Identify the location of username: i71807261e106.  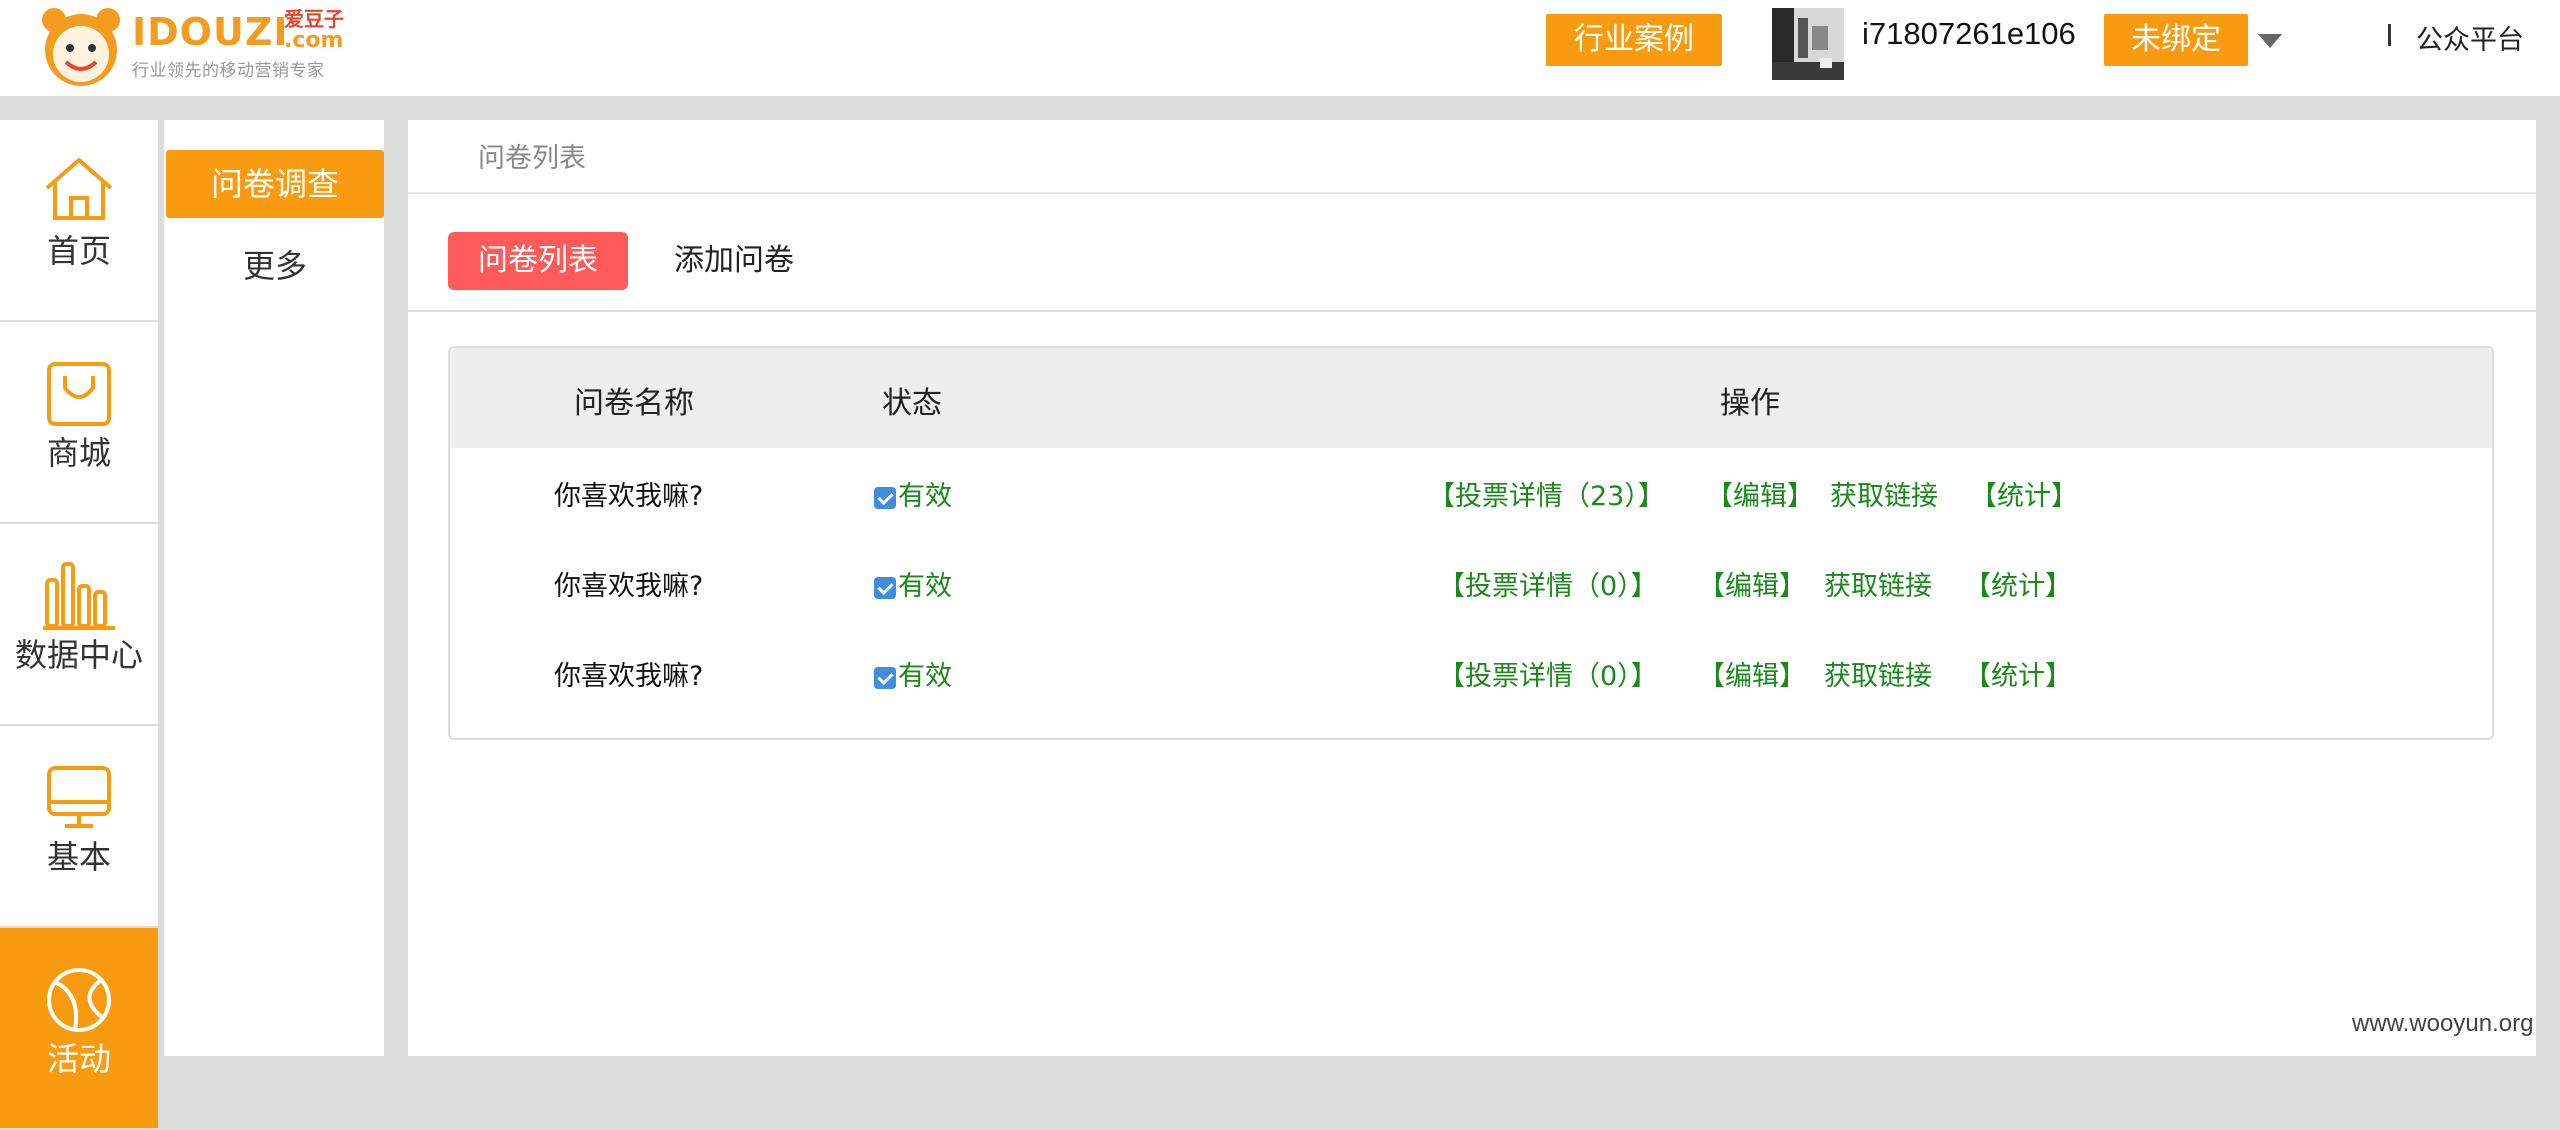
(1969, 33).